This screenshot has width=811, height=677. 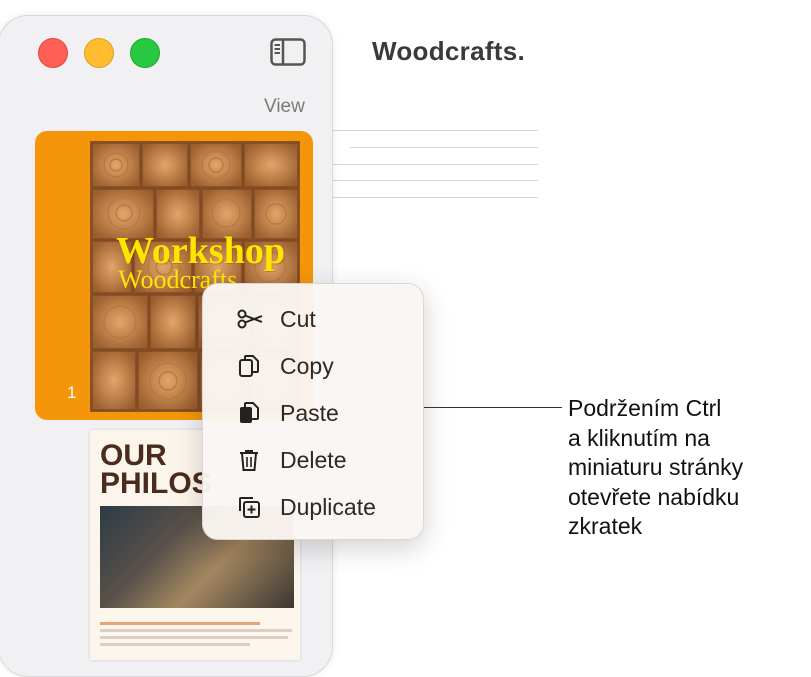 What do you see at coordinates (249, 366) in the screenshot?
I see `copy-icon` at bounding box center [249, 366].